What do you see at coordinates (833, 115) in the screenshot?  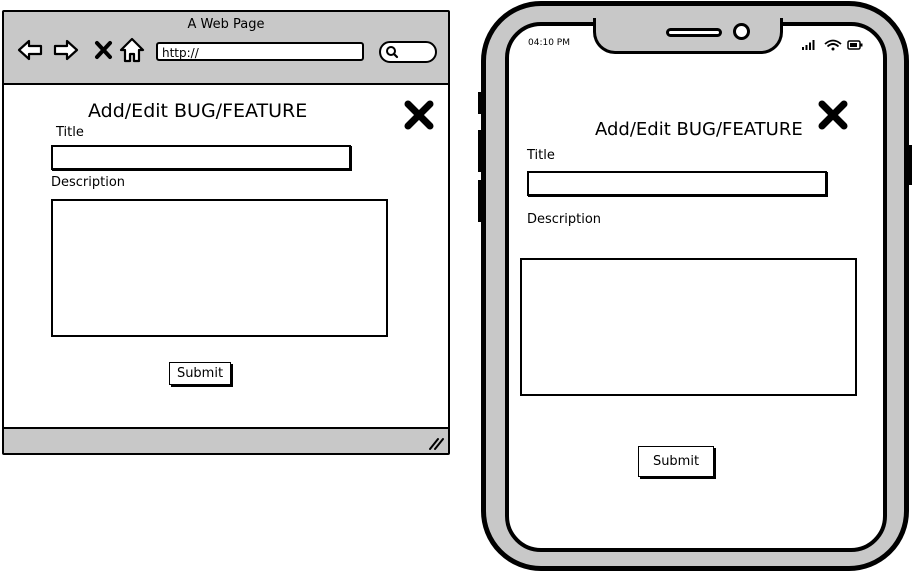 I see `phone-close-icon` at bounding box center [833, 115].